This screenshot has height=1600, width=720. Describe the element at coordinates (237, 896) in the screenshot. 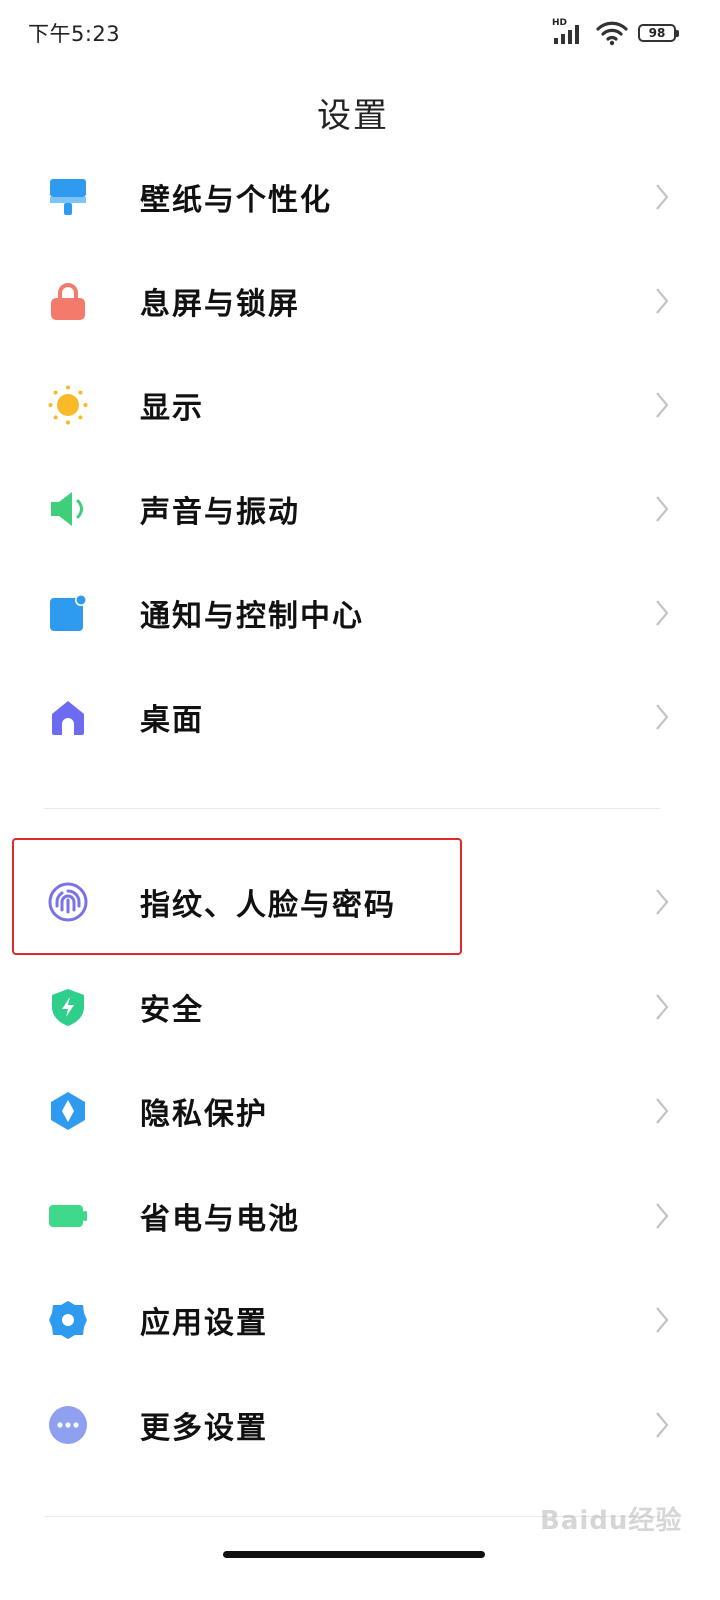

I see `highlight-annotation` at that location.